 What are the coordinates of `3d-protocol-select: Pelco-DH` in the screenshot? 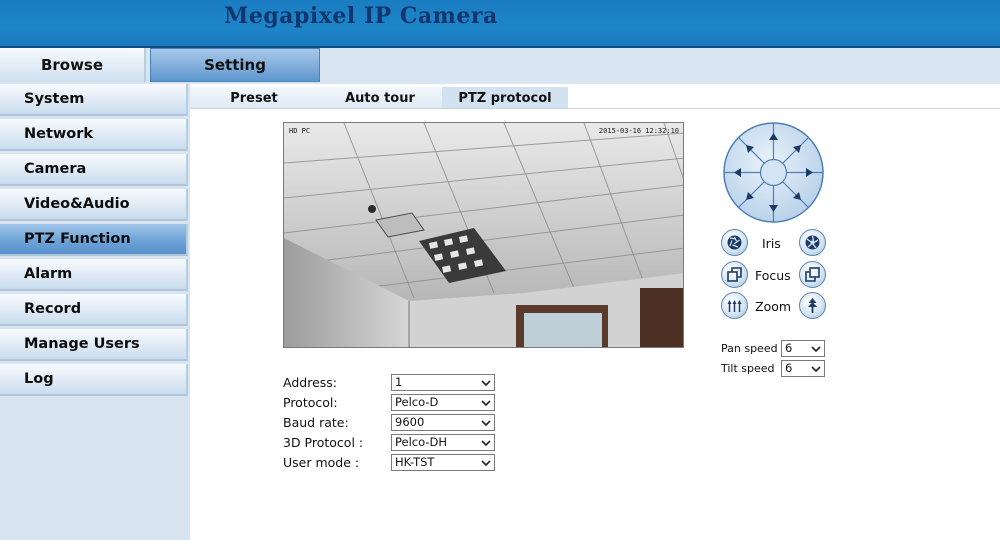 It's located at (443, 442).